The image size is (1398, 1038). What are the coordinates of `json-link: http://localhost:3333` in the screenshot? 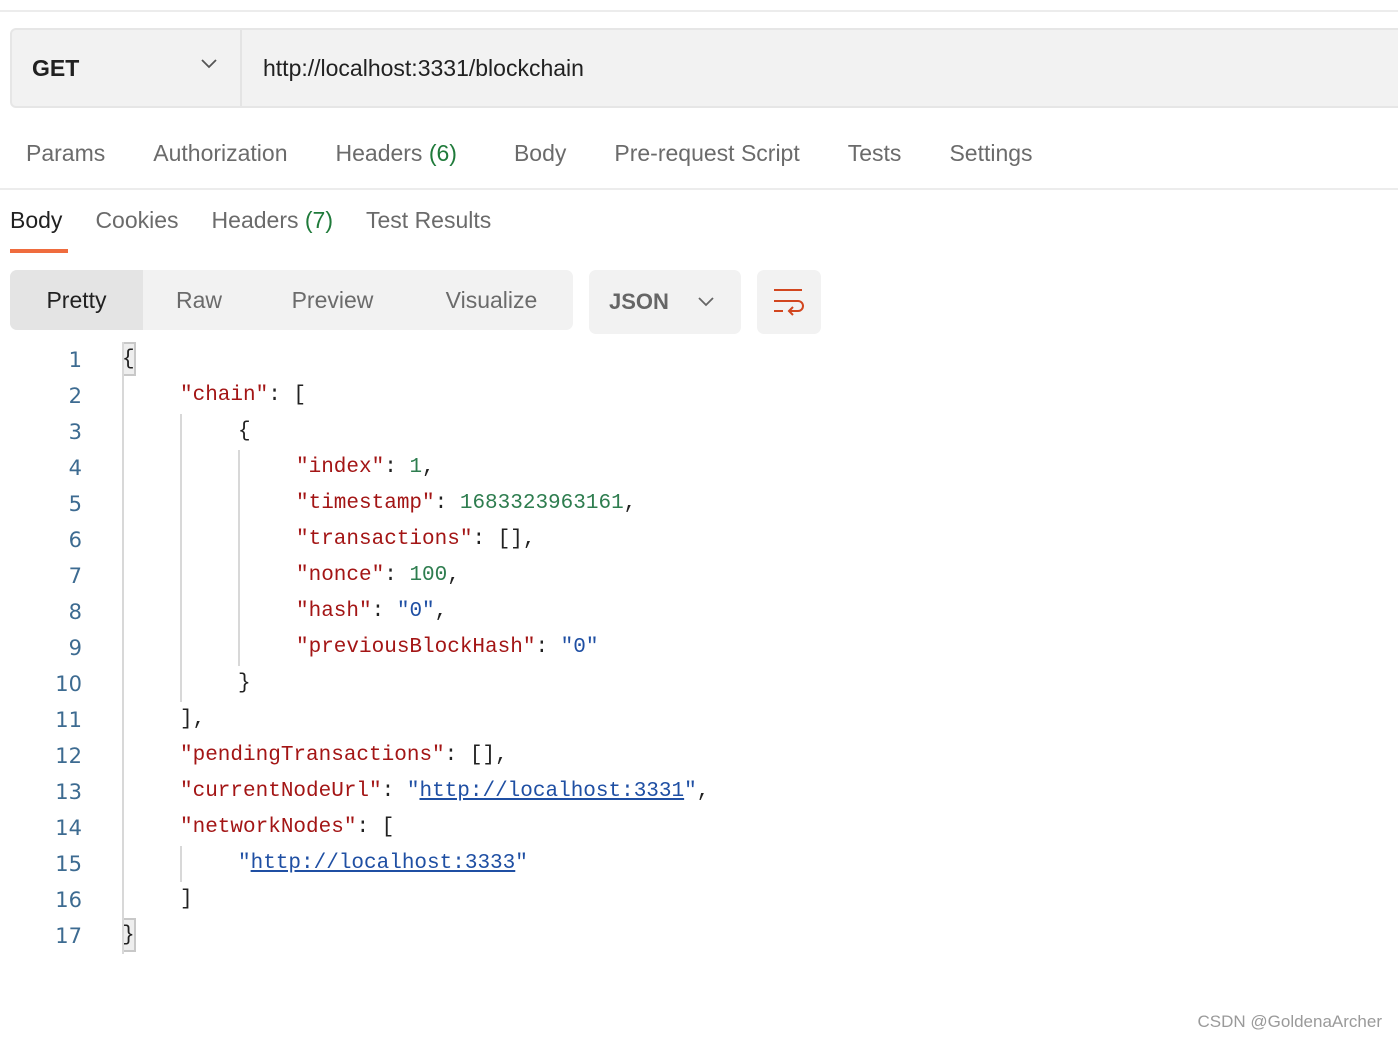 It's located at (383, 863).